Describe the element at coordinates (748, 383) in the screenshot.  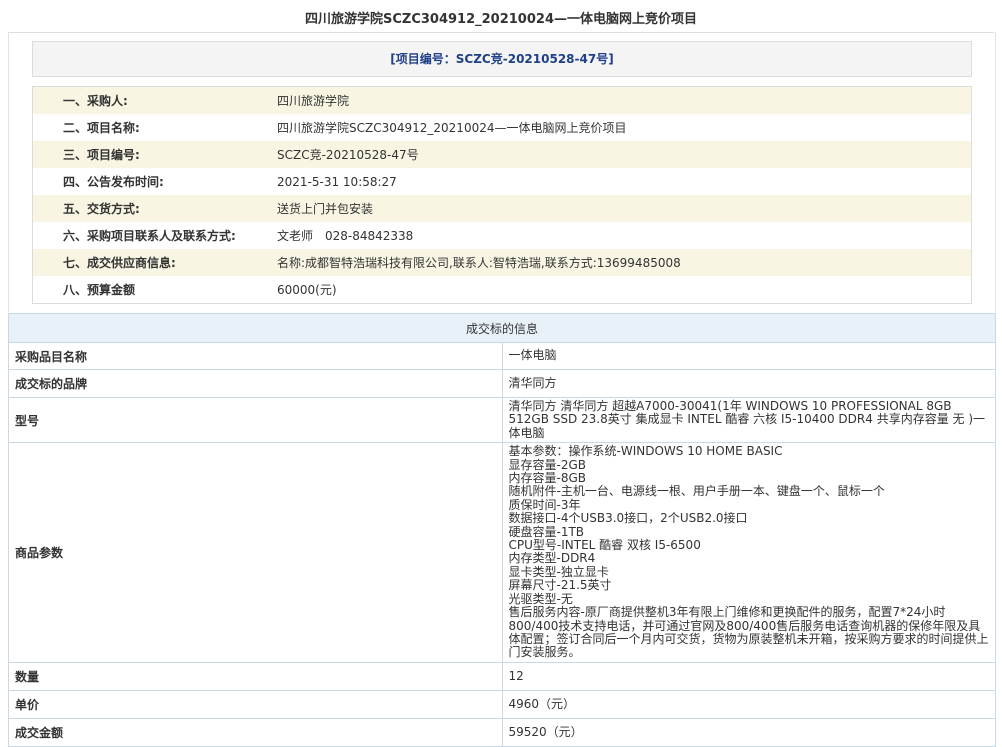
I see `brand-value: 清华同方` at that location.